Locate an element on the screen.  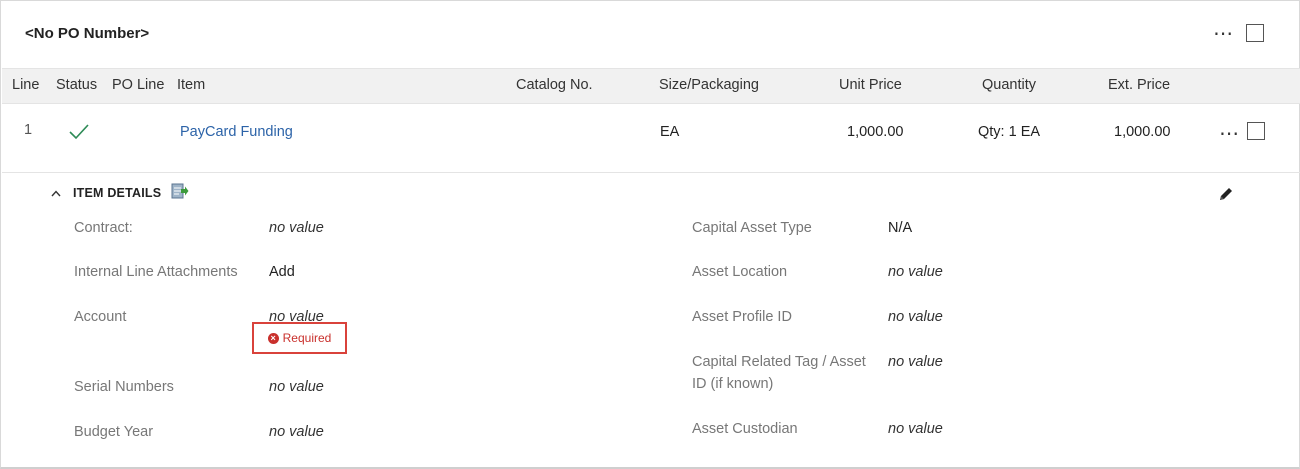
row-quantity: Qty: 1 EA is located at coordinates (1009, 132).